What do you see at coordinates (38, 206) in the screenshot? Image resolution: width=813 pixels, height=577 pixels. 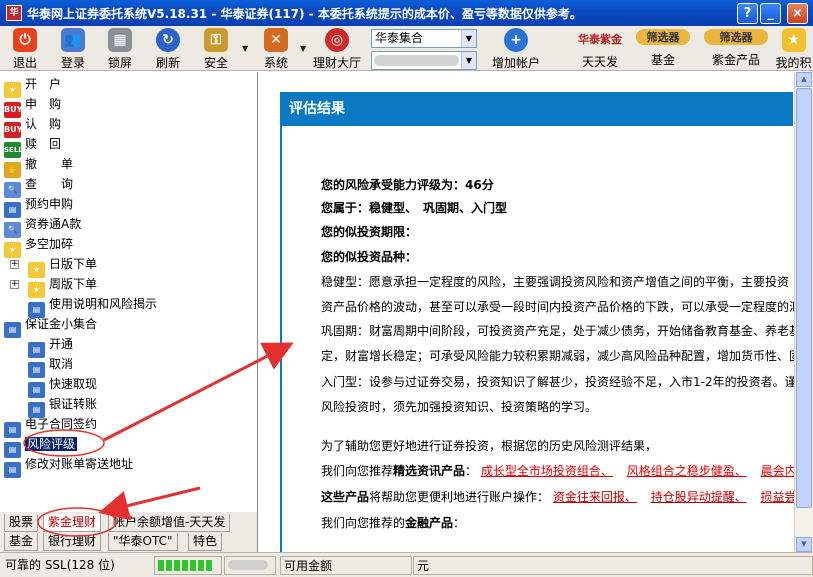 I see `tree-item-reserve-subscribe: ▤ 预约申购` at bounding box center [38, 206].